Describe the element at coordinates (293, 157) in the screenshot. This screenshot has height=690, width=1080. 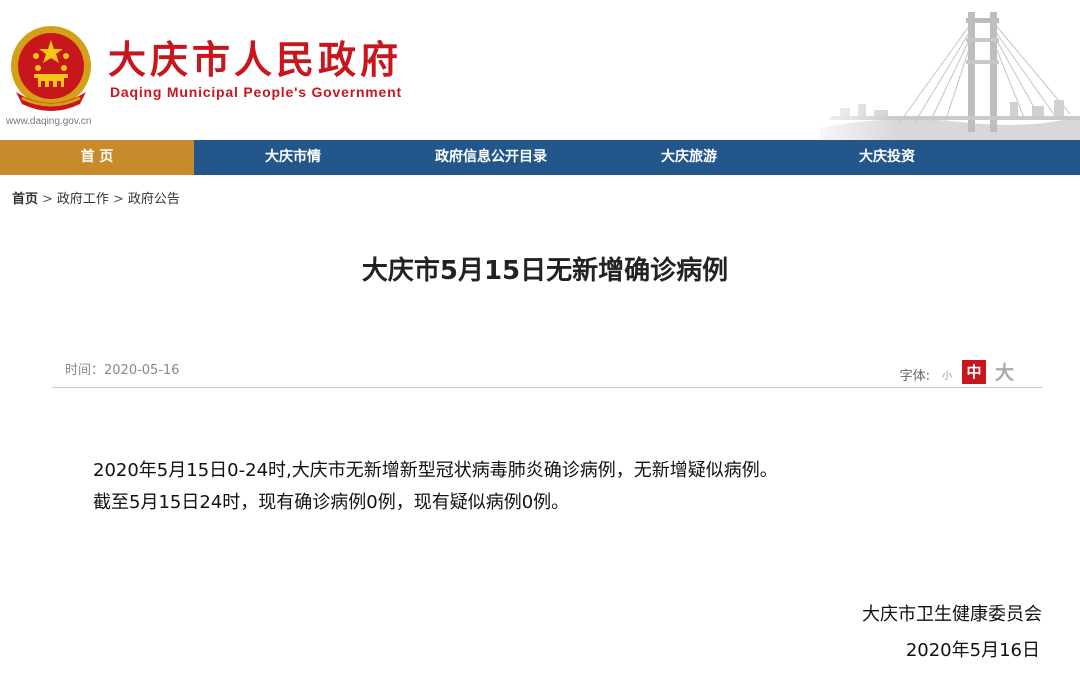
I see `nav-city-info: 大庆市情` at that location.